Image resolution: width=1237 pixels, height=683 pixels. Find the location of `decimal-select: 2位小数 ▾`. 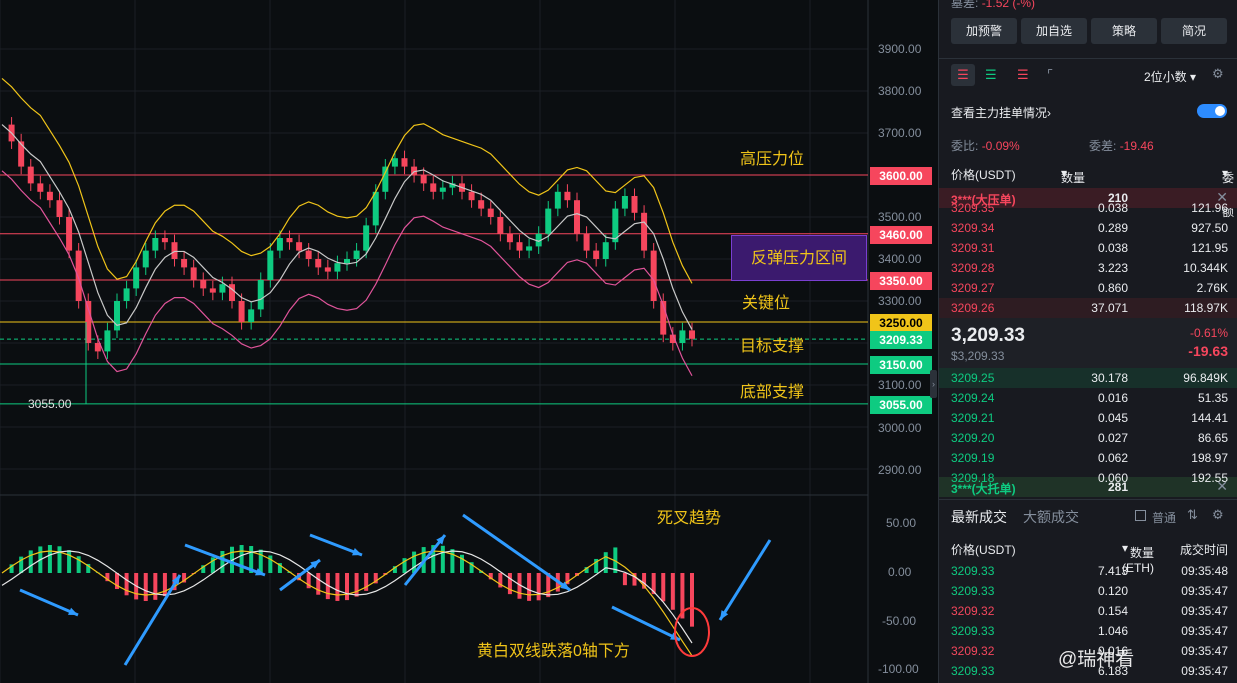

decimal-select: 2位小数 ▾ is located at coordinates (1170, 76).